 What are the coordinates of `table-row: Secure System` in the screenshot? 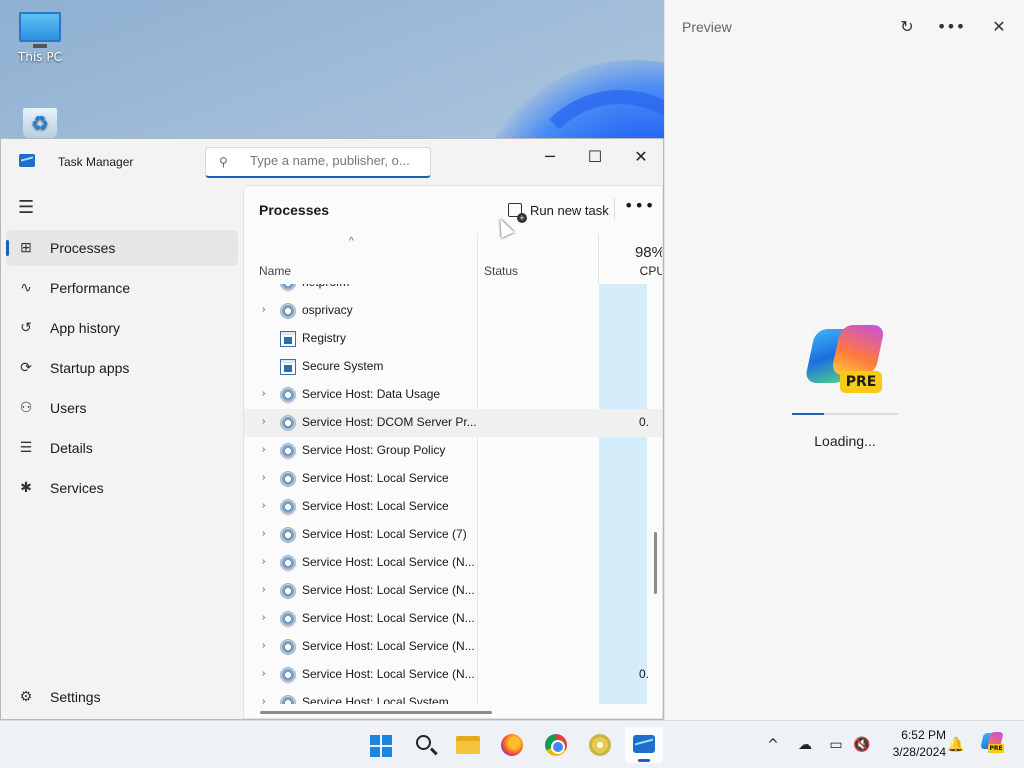 It's located at (453, 367).